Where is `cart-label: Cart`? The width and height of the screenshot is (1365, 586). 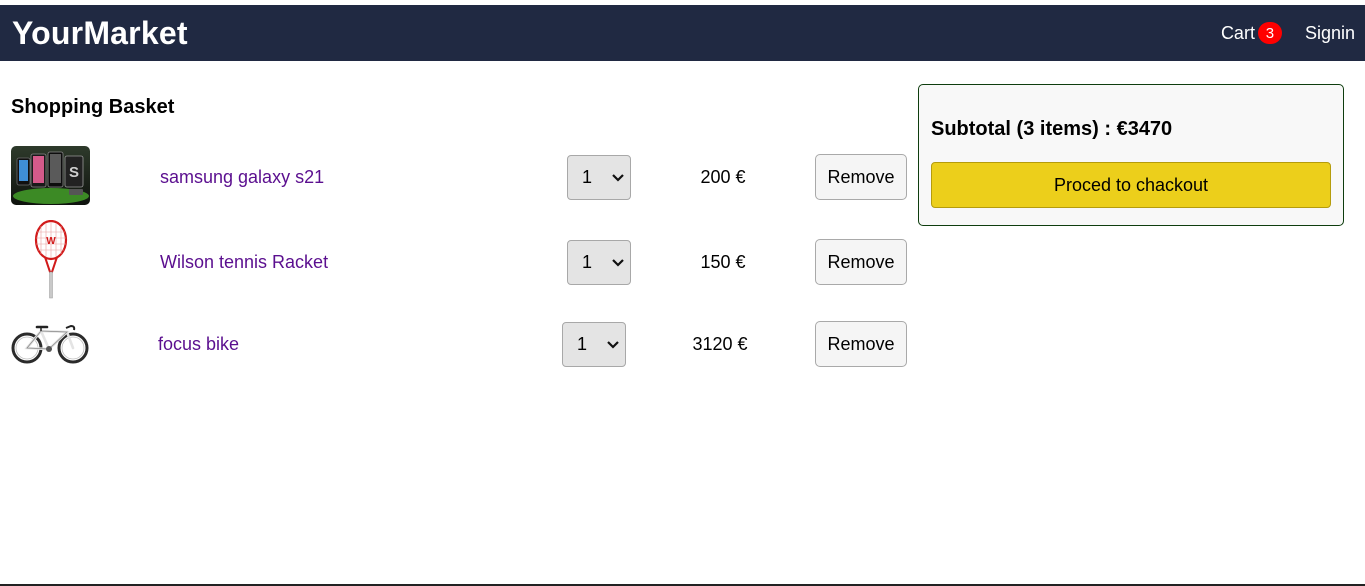
cart-label: Cart is located at coordinates (1237, 32).